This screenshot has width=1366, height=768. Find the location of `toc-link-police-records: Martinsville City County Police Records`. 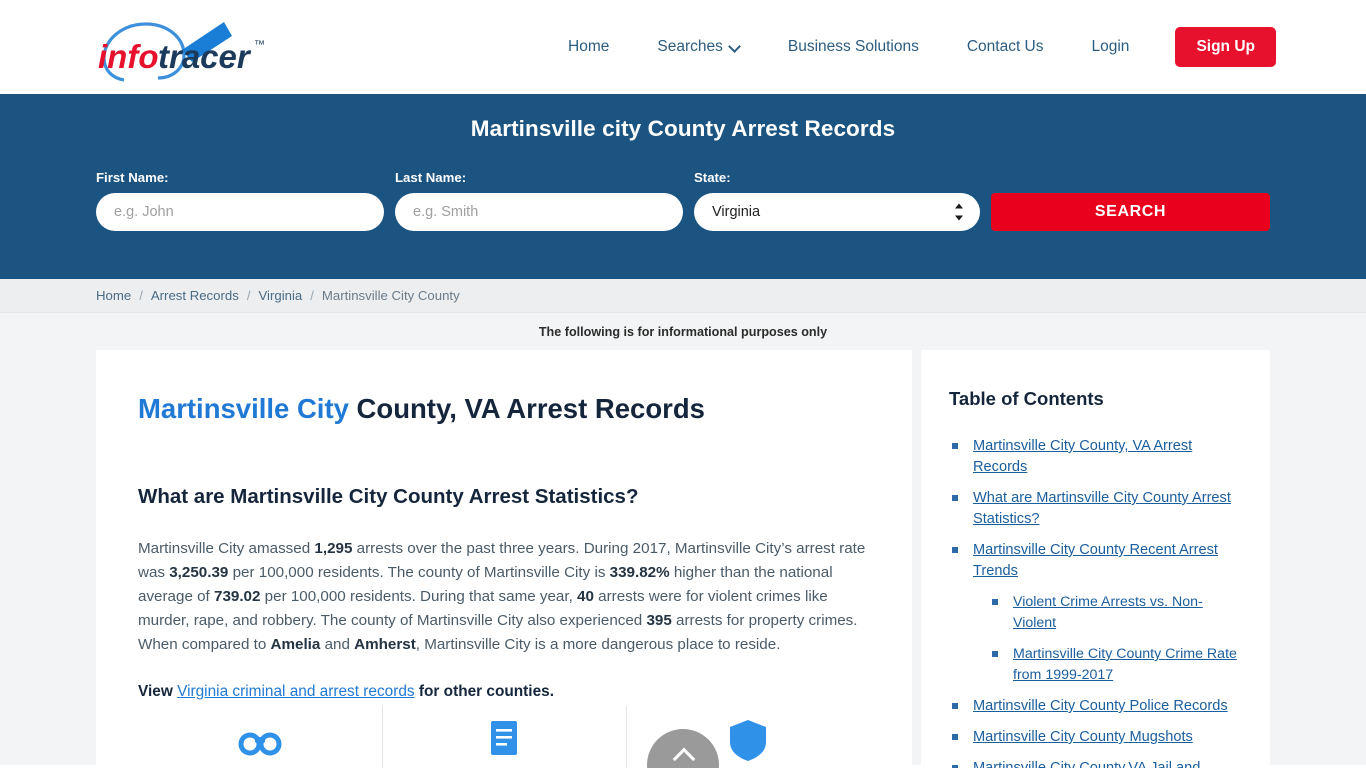

toc-link-police-records: Martinsville City County Police Records is located at coordinates (1100, 706).